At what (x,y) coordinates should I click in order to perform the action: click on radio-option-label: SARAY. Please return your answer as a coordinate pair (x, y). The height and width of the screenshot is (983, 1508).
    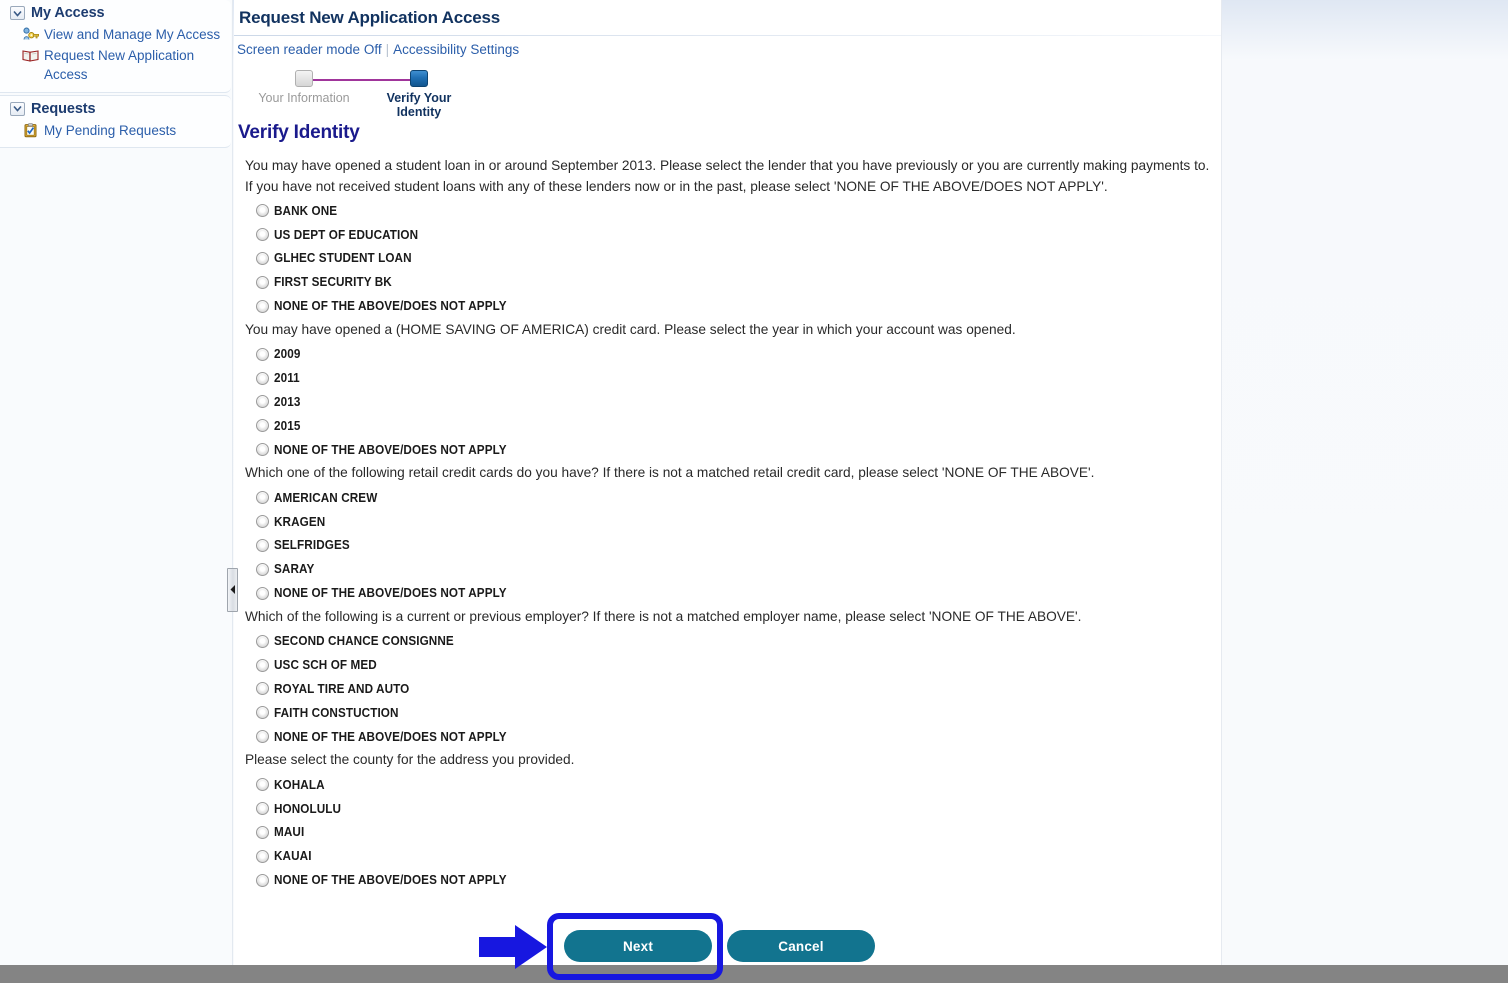
    Looking at the image, I should click on (294, 569).